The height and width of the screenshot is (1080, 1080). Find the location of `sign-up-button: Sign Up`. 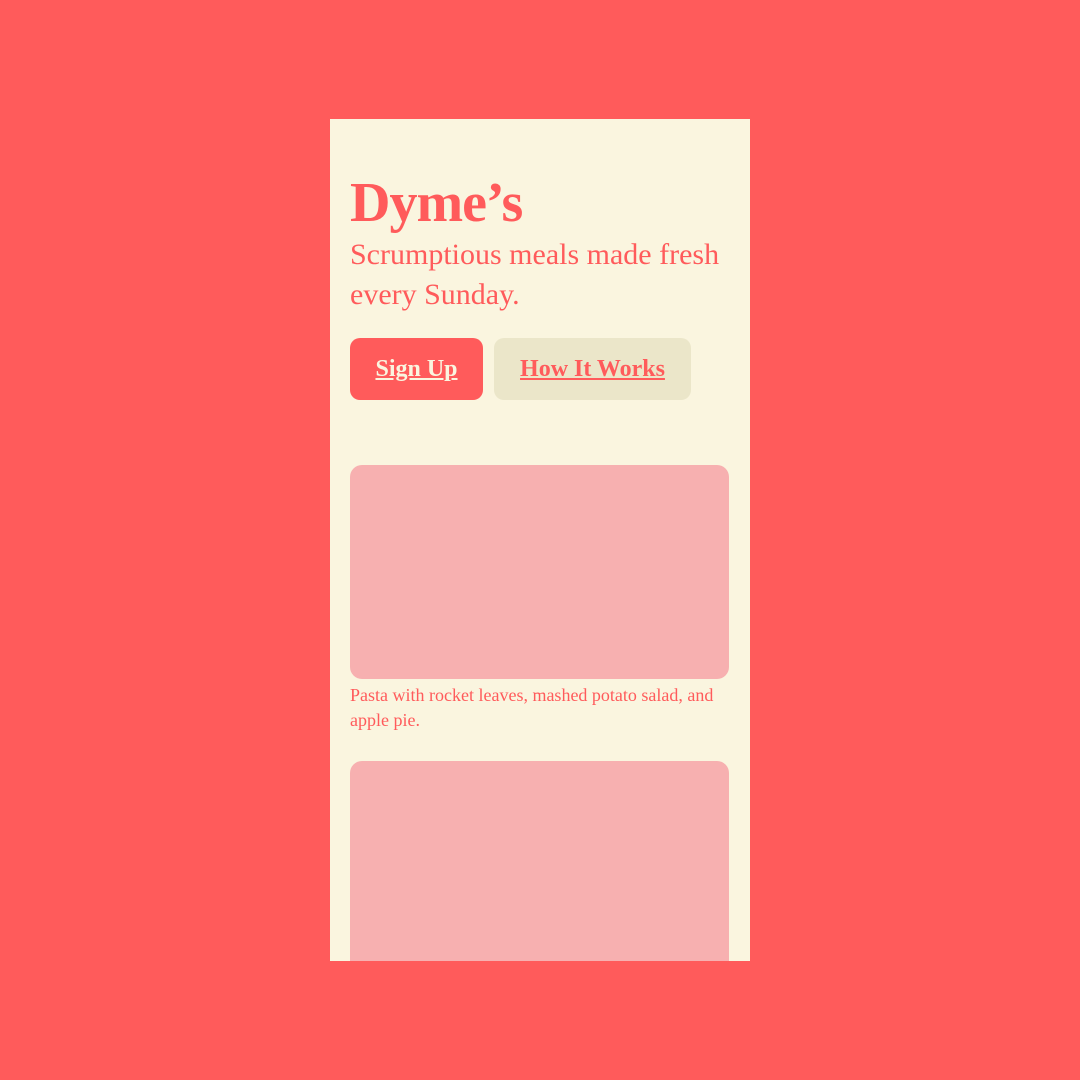

sign-up-button: Sign Up is located at coordinates (416, 369).